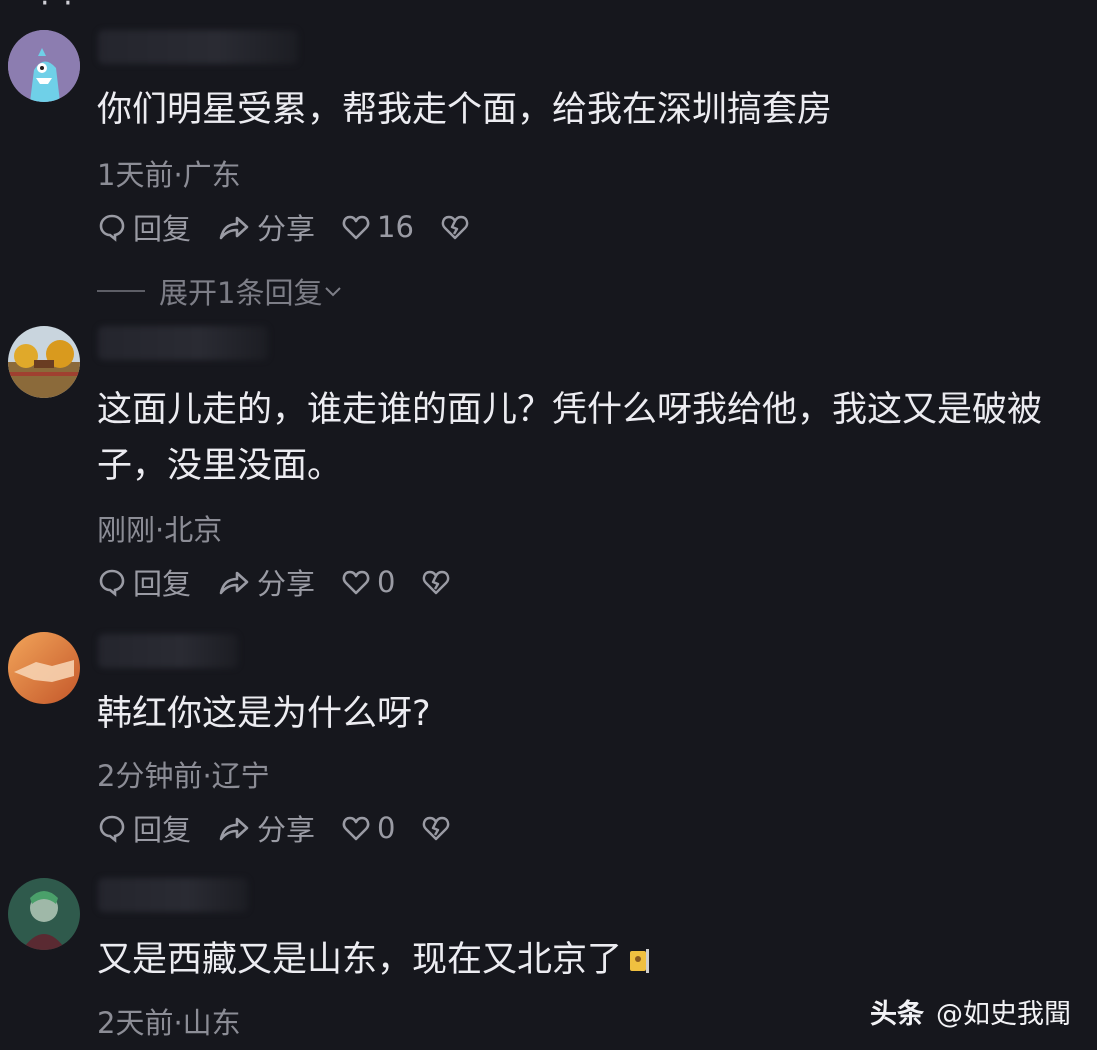 Image resolution: width=1097 pixels, height=1050 pixels. I want to click on avatar-monster-icon, so click(44, 66).